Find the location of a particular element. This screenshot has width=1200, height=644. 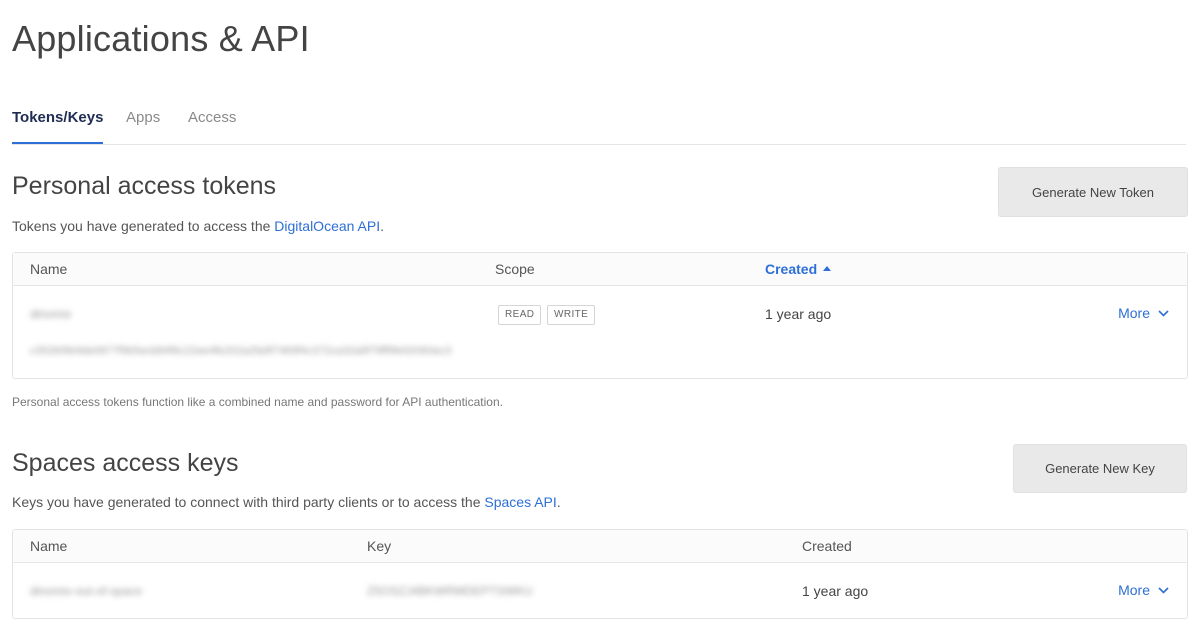

created-label: Created is located at coordinates (791, 269).